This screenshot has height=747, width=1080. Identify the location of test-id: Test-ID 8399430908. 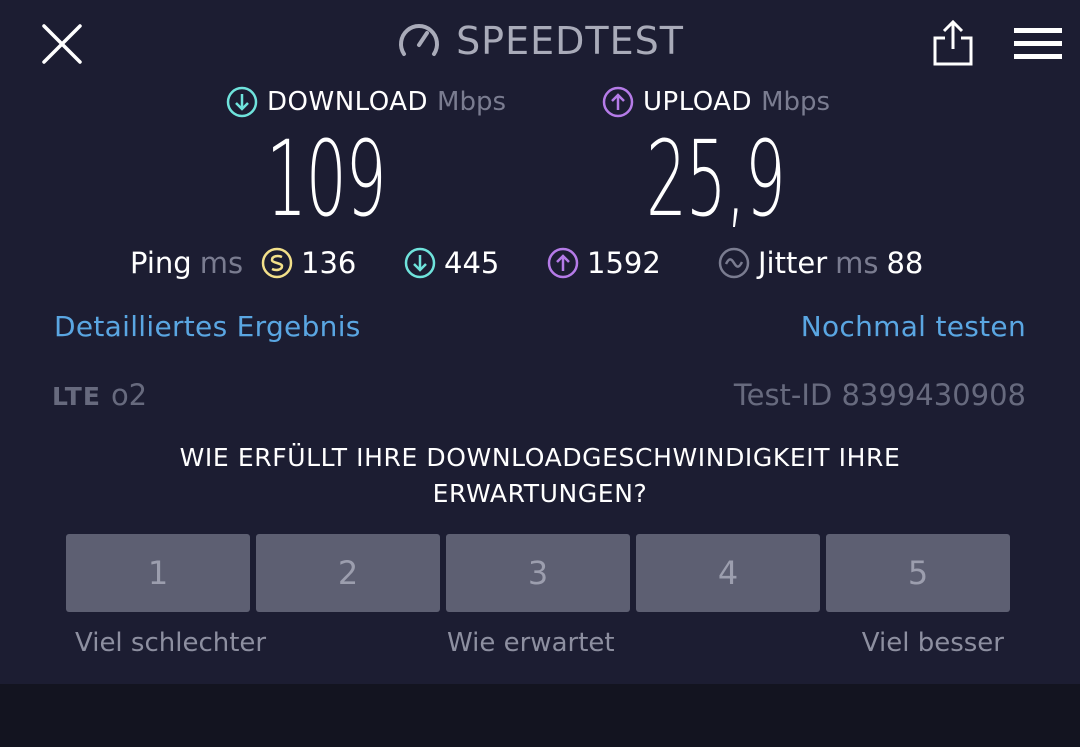
(879, 395).